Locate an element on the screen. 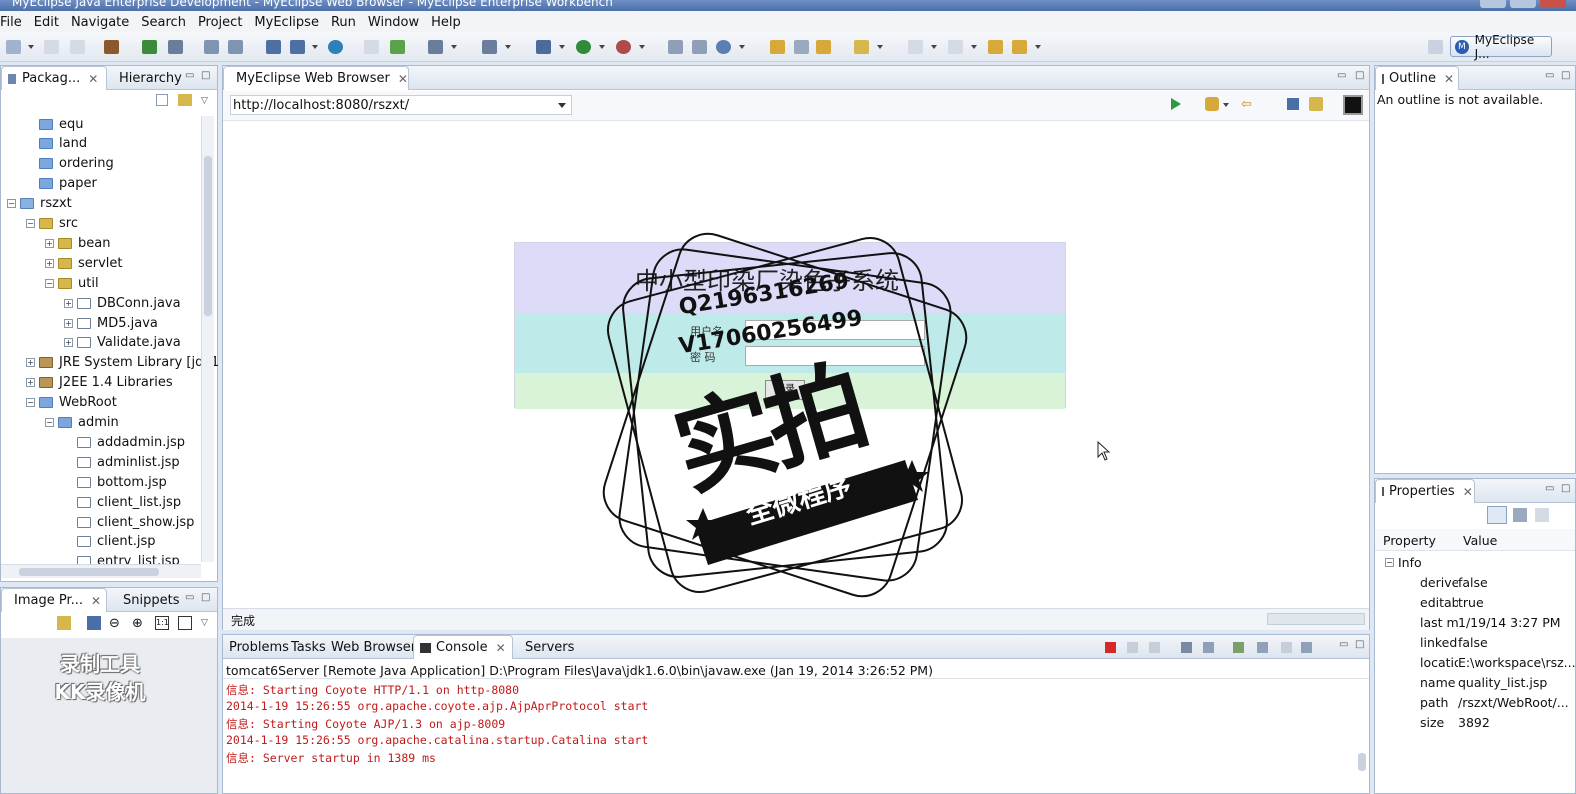 Image resolution: width=1576 pixels, height=794 pixels. password-input is located at coordinates (835, 356).